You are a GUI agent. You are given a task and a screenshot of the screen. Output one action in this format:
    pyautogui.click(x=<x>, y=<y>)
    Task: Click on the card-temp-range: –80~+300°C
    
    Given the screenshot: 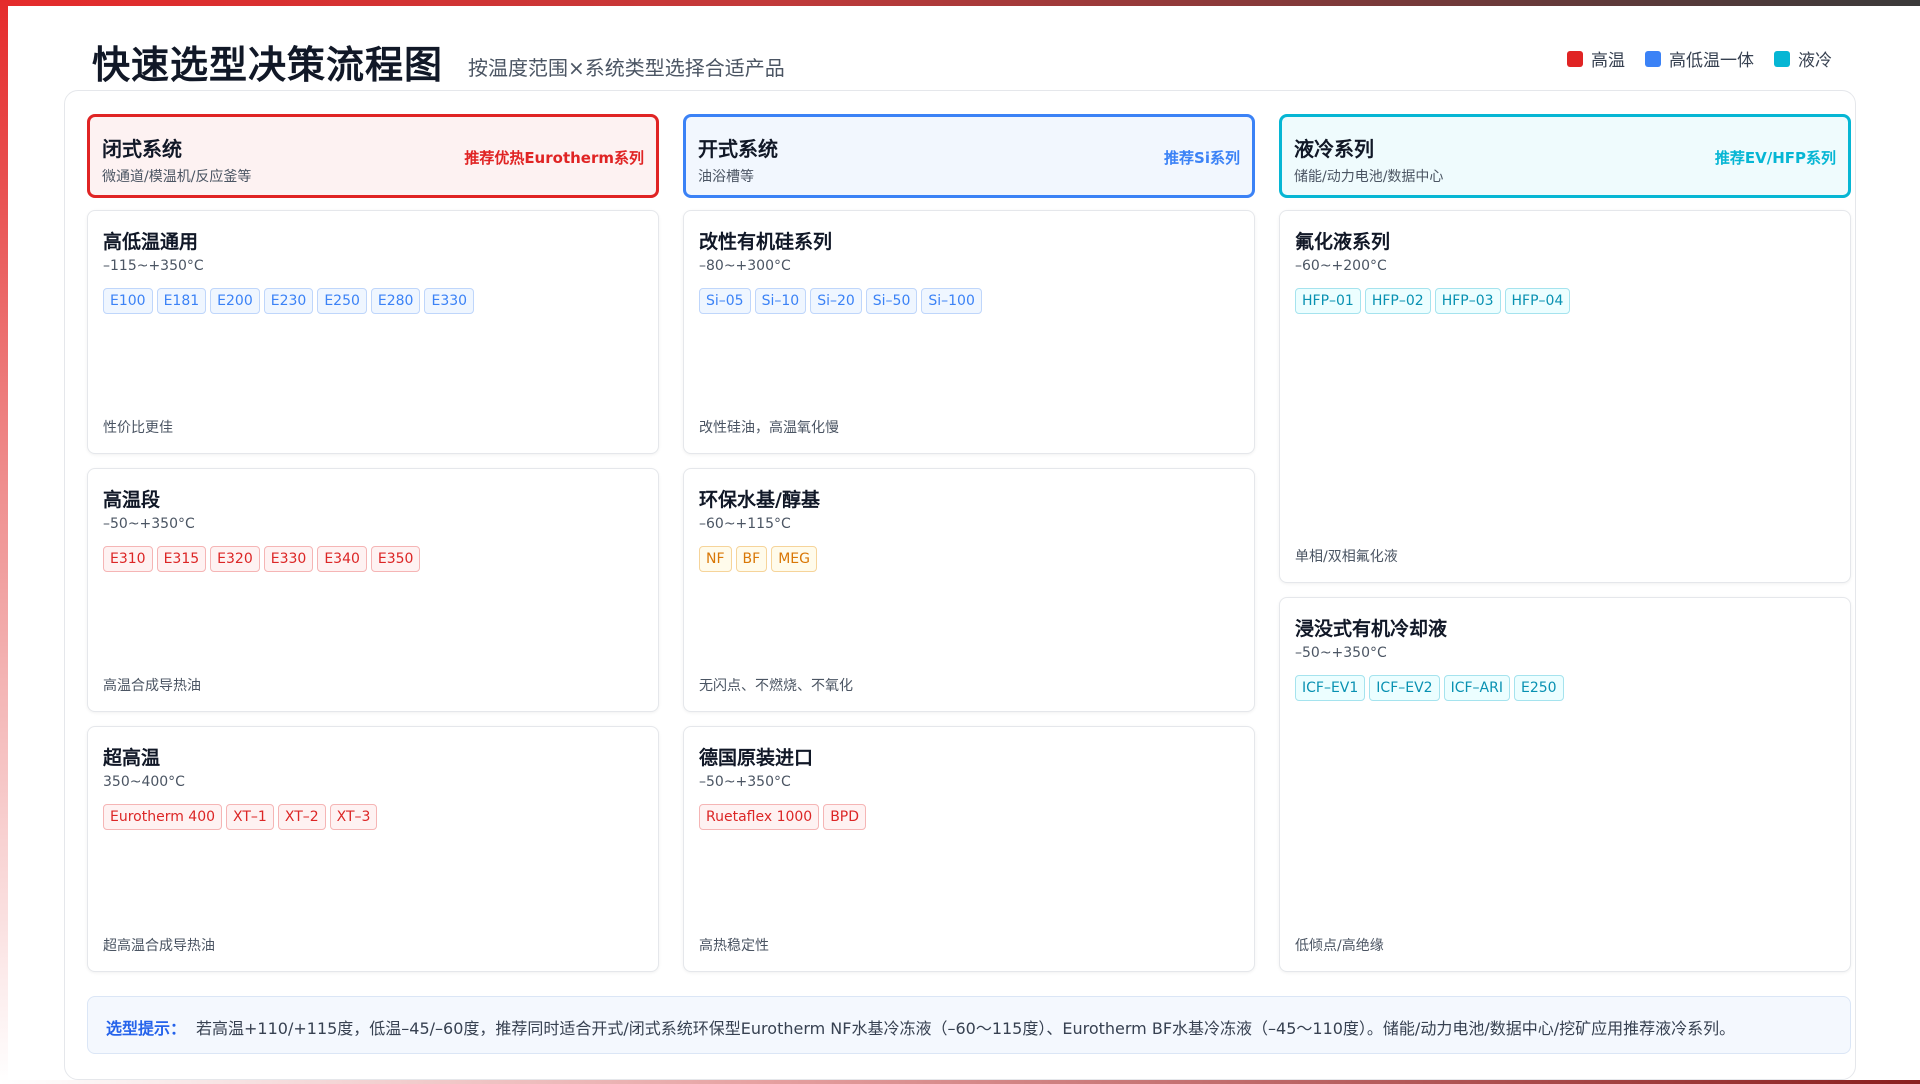 What is the action you would take?
    pyautogui.click(x=745, y=266)
    